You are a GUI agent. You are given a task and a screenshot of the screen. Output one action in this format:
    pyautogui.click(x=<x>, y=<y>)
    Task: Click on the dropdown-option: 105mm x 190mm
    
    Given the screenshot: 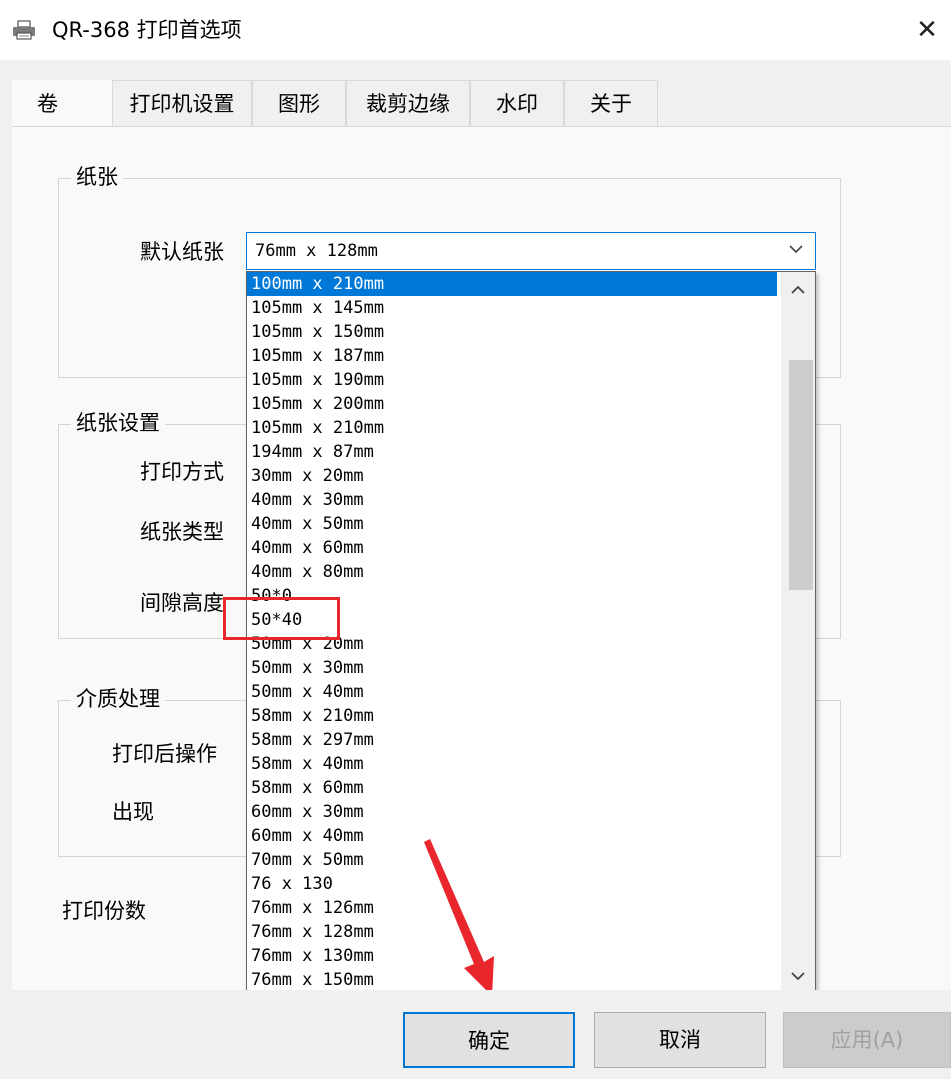 What is the action you would take?
    pyautogui.click(x=512, y=380)
    